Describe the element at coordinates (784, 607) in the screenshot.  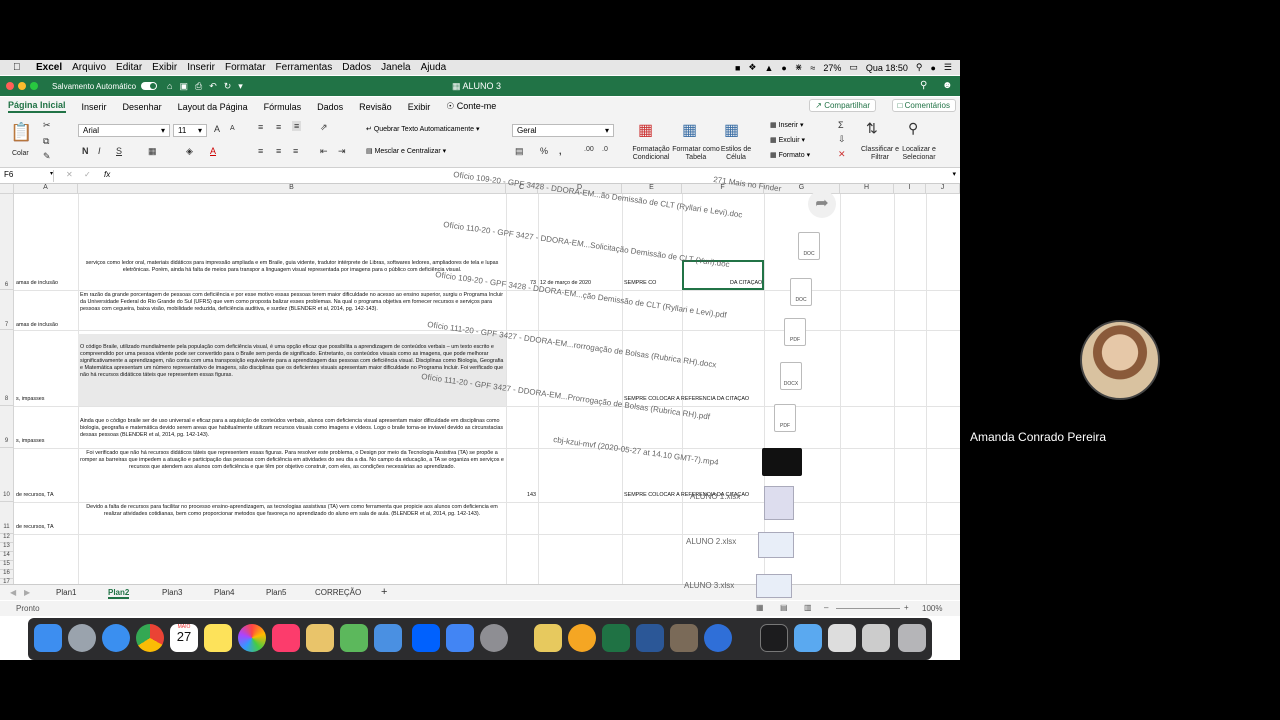
I see `page-layout-view-icon: ▤` at that location.